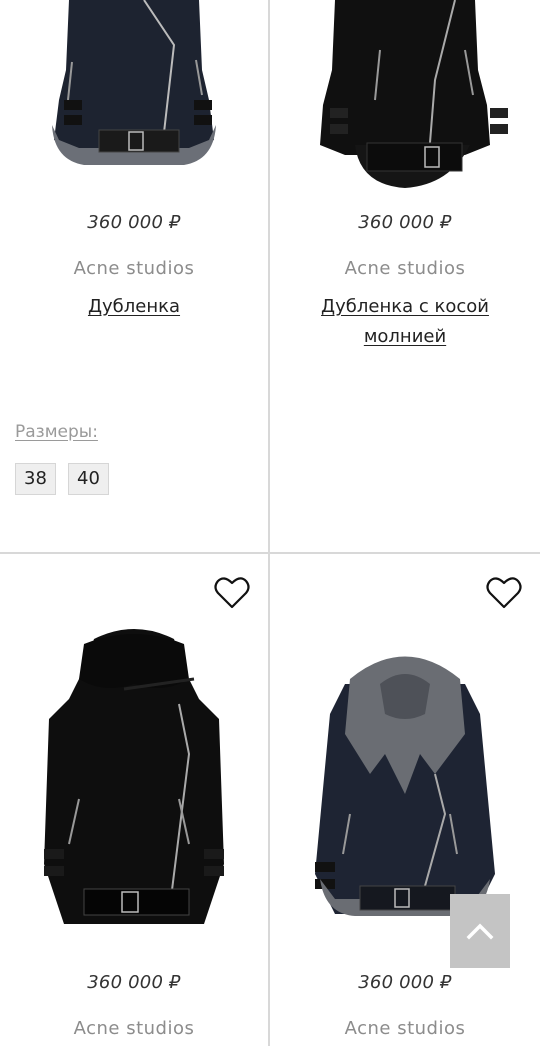 This screenshot has width=540, height=1046. I want to click on product-name-link: Дубленка, so click(134, 307).